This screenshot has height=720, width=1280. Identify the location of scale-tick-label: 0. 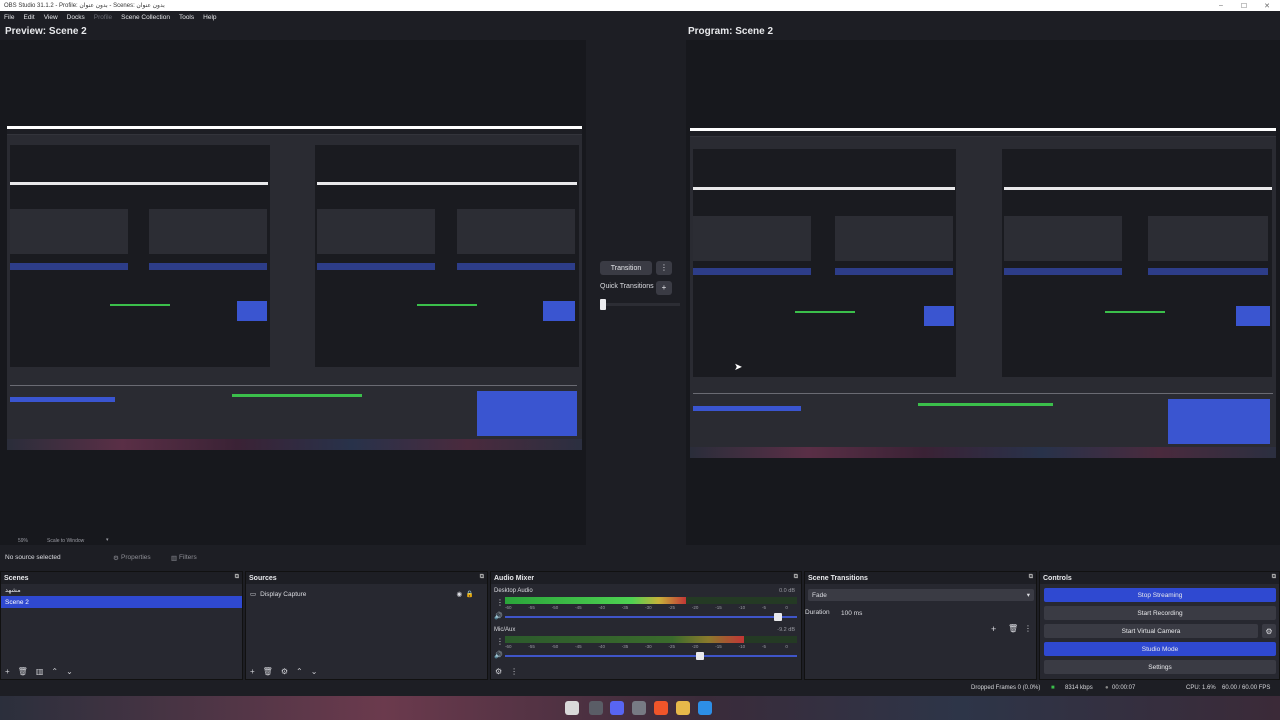
(786, 646).